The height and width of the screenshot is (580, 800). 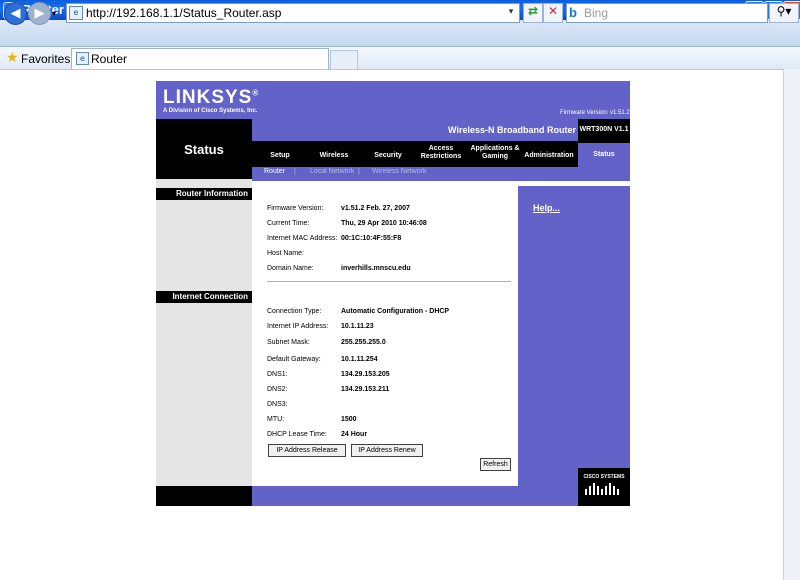 I want to click on host-name-label: Host Name:, so click(x=285, y=253).